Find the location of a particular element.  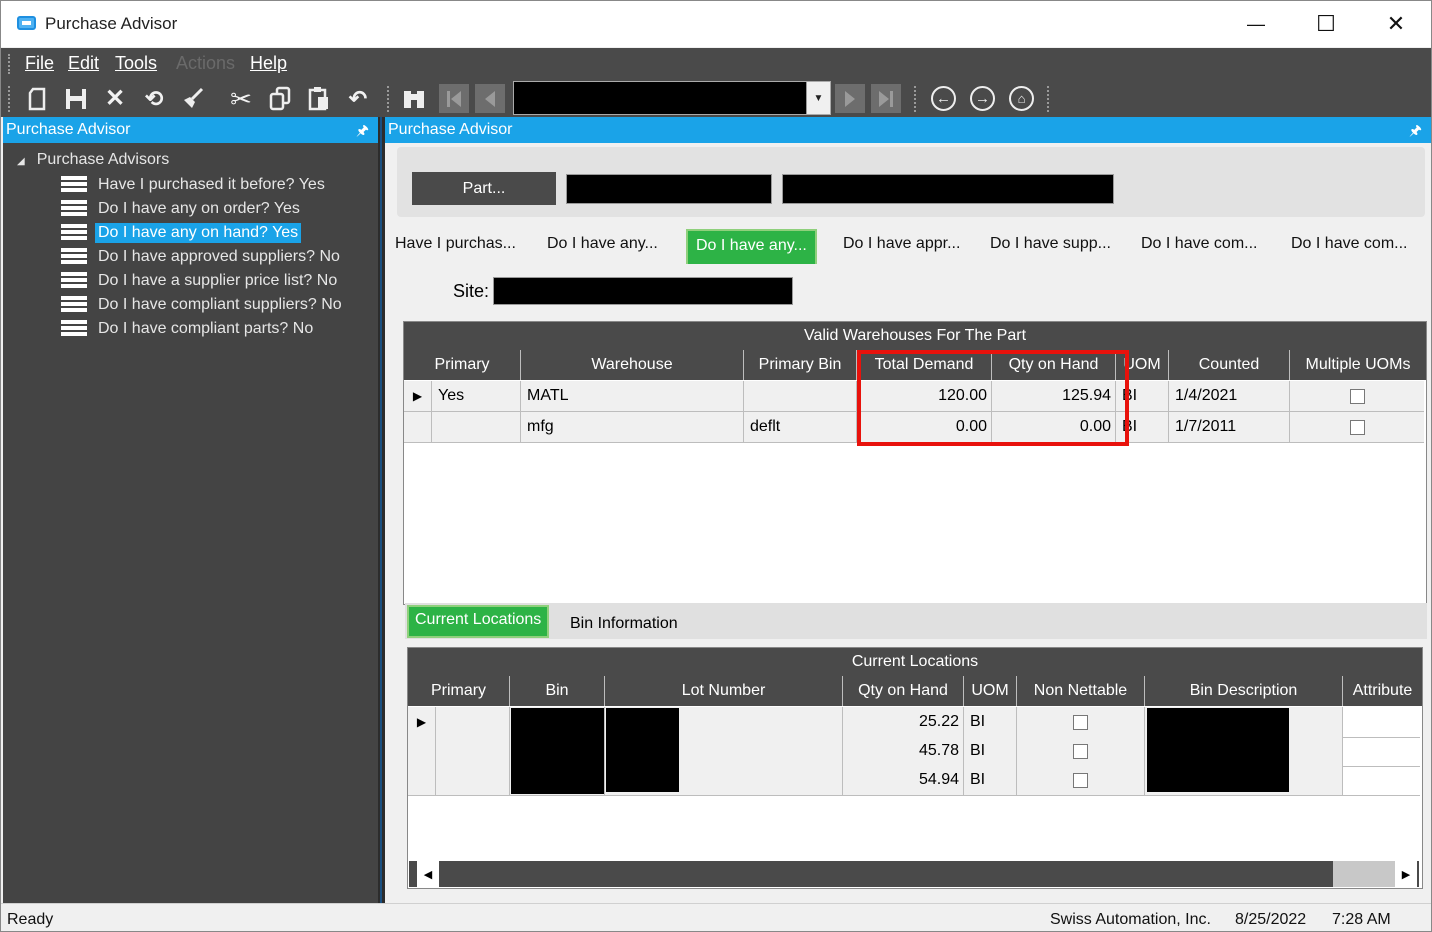

col-primary-bin: Primary Bin is located at coordinates (800, 365).